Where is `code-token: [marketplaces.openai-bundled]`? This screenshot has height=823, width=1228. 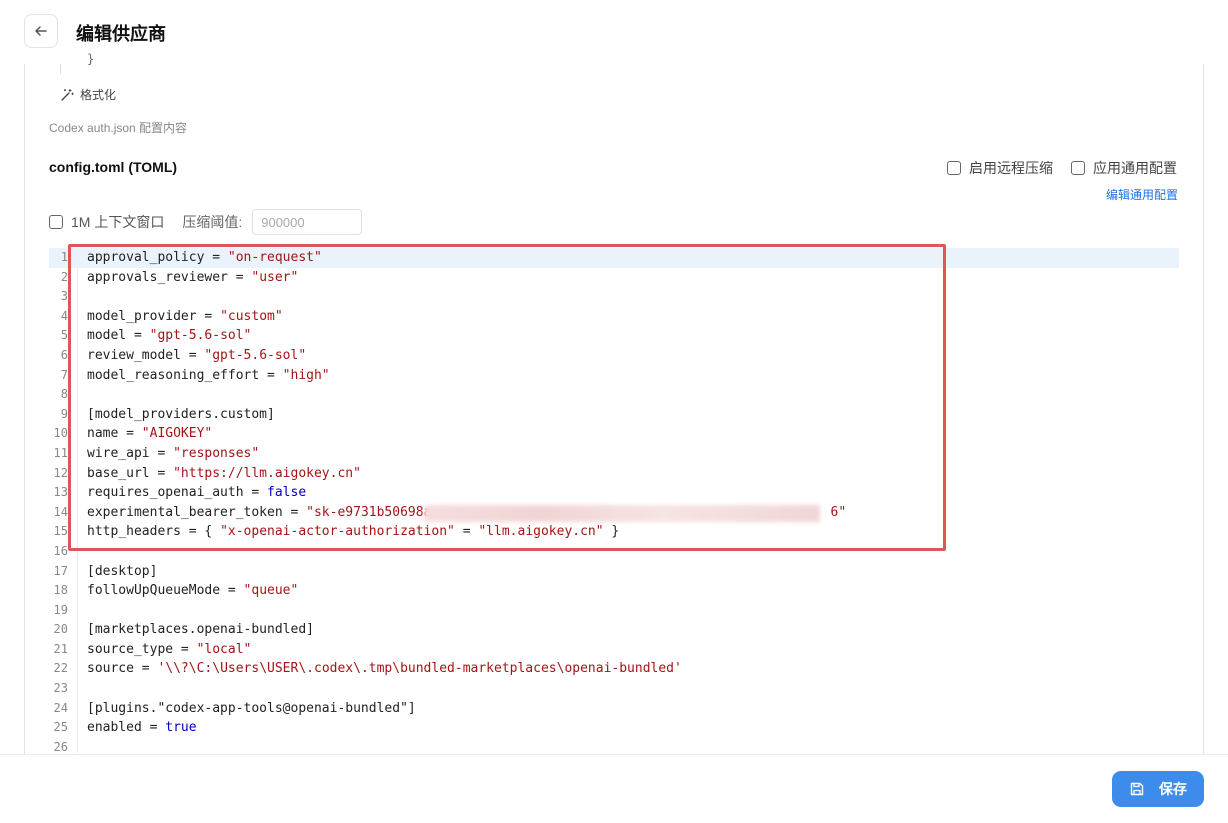 code-token: [marketplaces.openai-bundled] is located at coordinates (200, 630).